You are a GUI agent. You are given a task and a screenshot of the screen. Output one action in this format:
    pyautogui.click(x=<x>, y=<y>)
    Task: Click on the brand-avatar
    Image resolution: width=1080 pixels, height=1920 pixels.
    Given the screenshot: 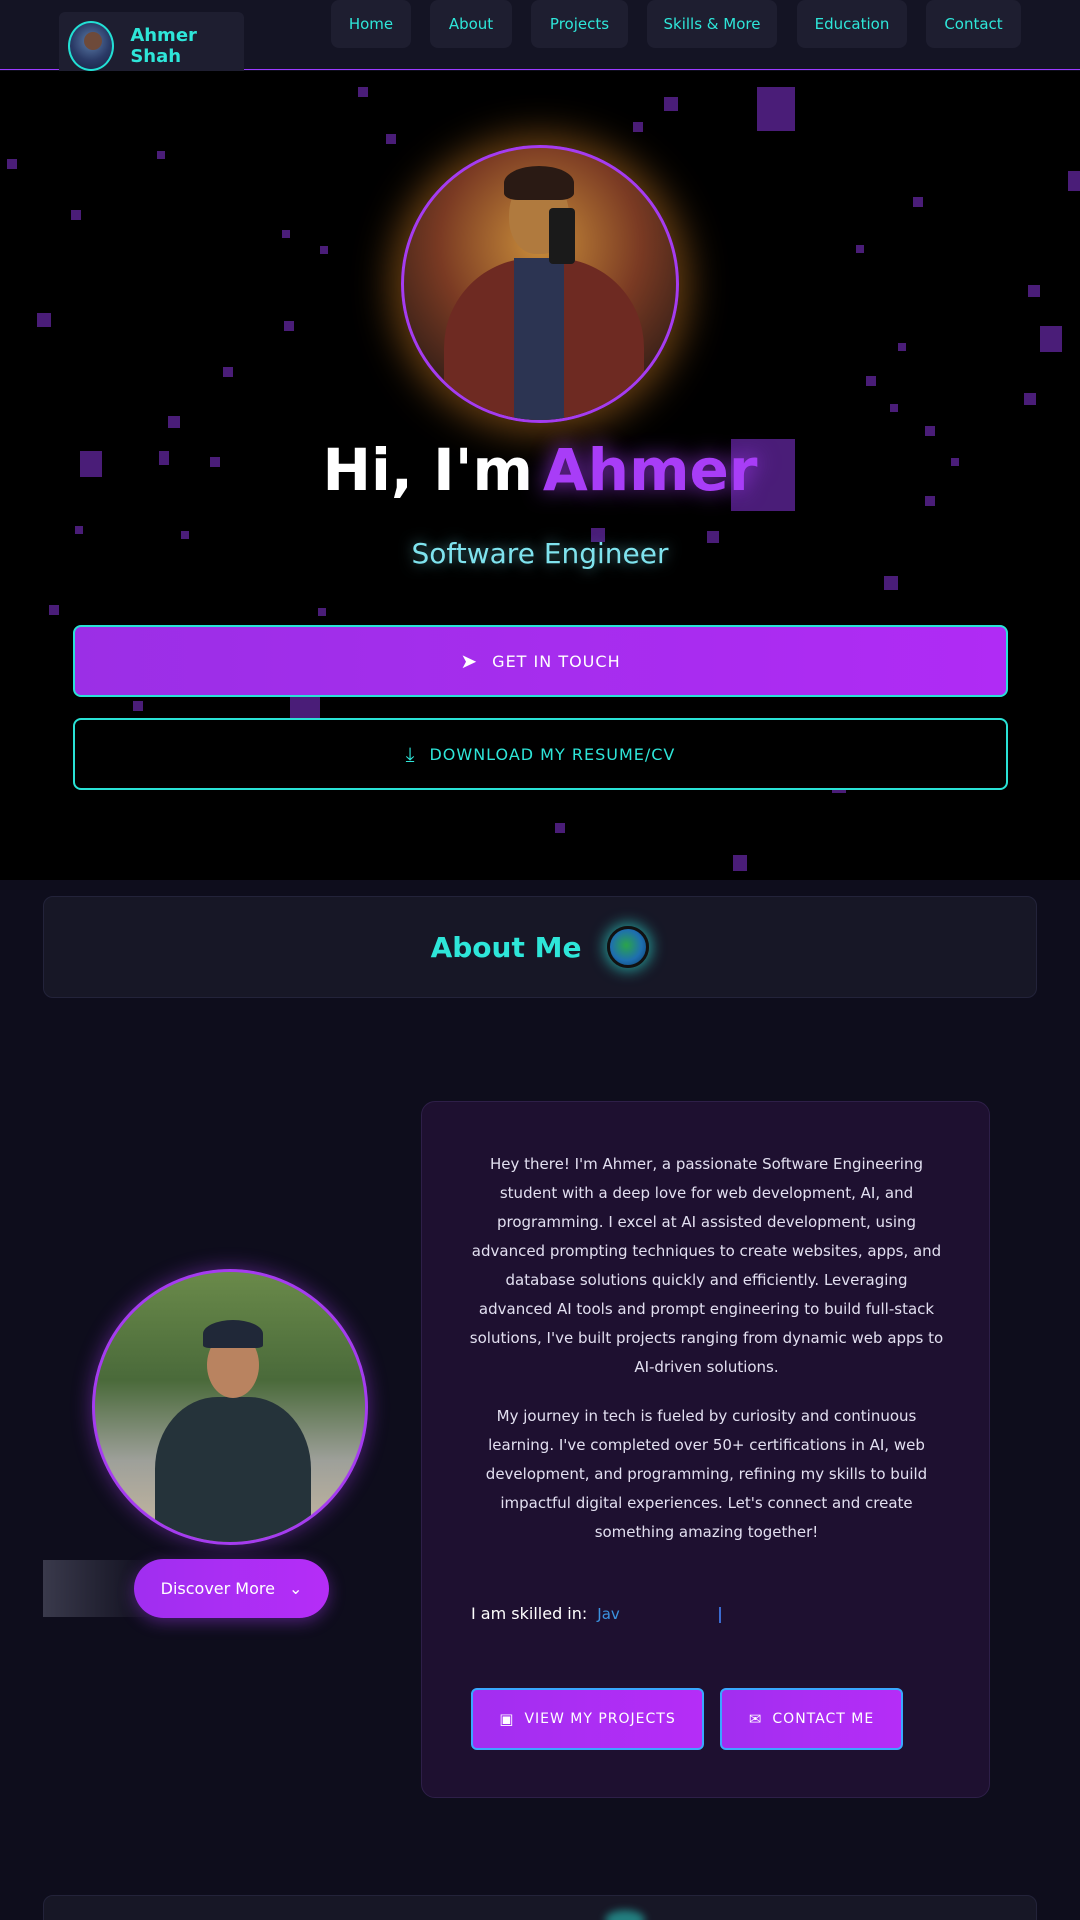 What is the action you would take?
    pyautogui.click(x=91, y=45)
    